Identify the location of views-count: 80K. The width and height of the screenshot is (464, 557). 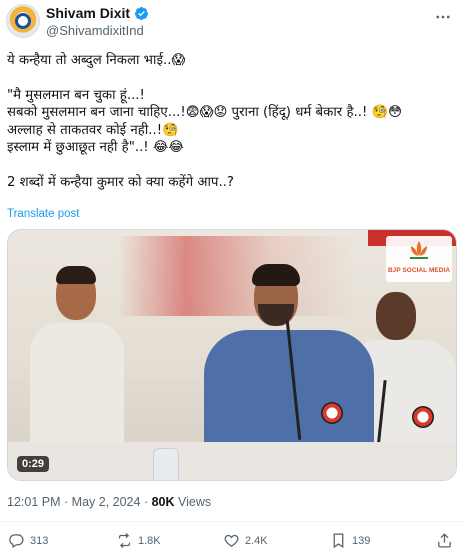
(163, 502).